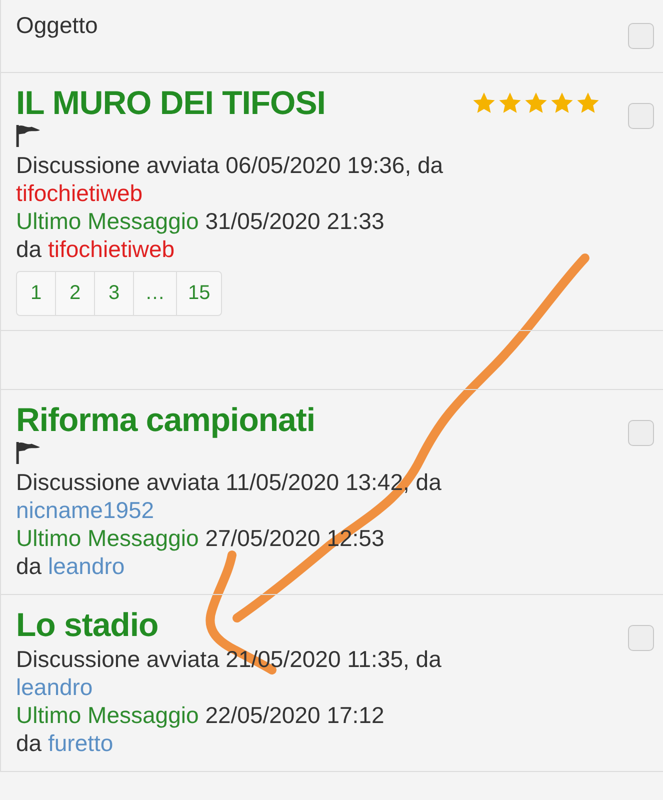 This screenshot has width=663, height=800. What do you see at coordinates (230, 165) in the screenshot?
I see `started-text: Discussione avviata 06/05/2020 19:36, da` at bounding box center [230, 165].